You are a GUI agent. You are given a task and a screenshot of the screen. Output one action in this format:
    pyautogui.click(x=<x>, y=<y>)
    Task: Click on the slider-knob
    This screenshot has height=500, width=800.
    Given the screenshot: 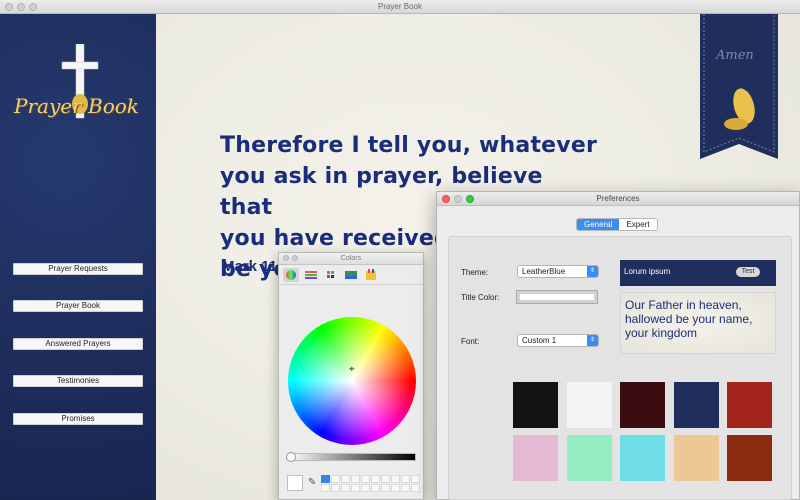 What is the action you would take?
    pyautogui.click(x=291, y=457)
    